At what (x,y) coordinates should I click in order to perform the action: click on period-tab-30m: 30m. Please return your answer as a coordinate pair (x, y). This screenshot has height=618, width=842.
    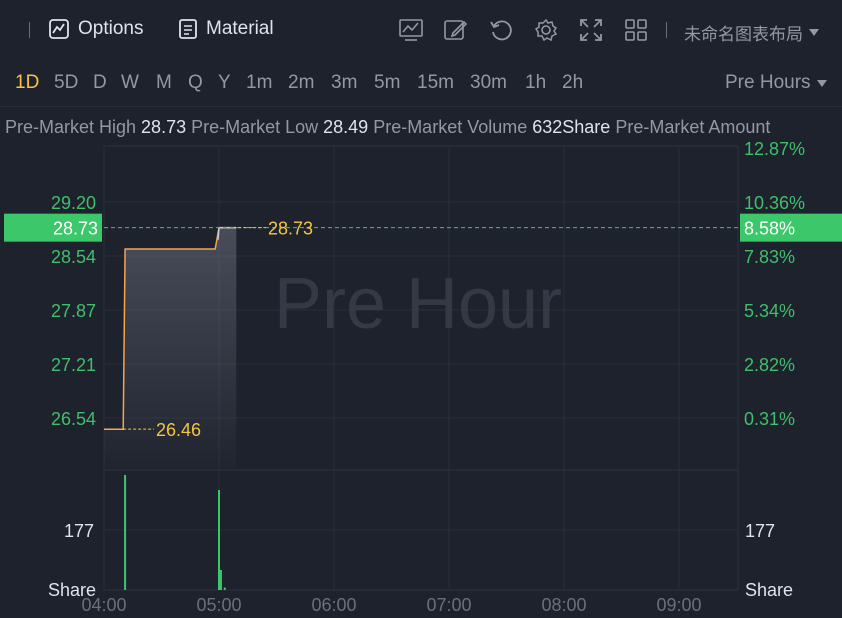
    Looking at the image, I should click on (488, 83).